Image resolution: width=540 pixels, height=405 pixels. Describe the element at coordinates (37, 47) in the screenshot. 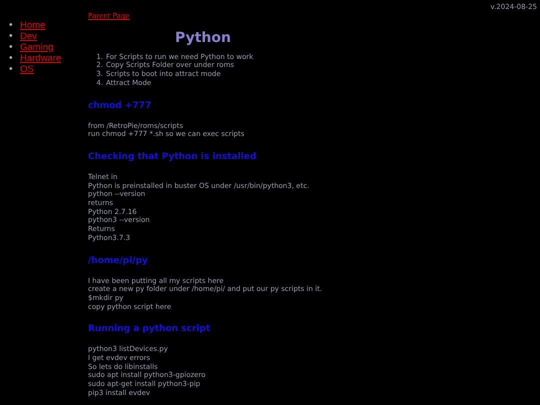

I see `nav-link: Gaming` at that location.